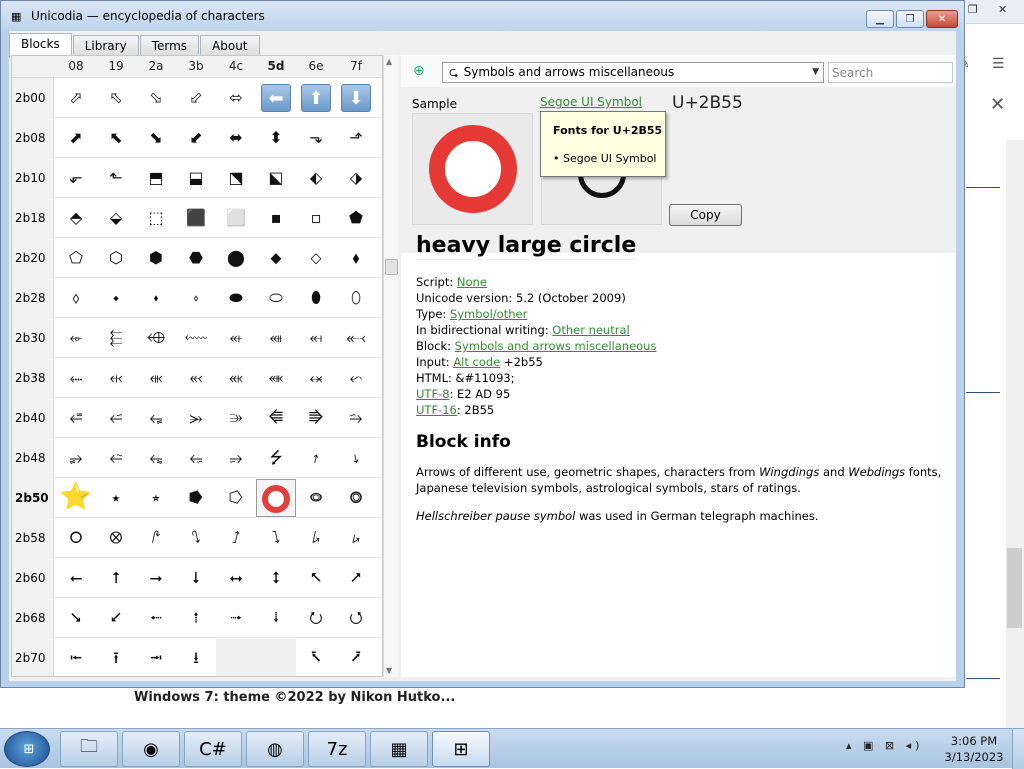 This screenshot has height=769, width=1024. Describe the element at coordinates (236, 418) in the screenshot. I see `character-cell: ⭄` at that location.